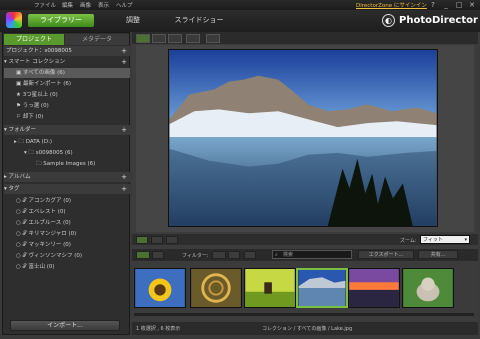 The width and height of the screenshot is (480, 339). Describe the element at coordinates (49, 223) in the screenshot. I see `tag-label: エルブルース (0)` at that location.